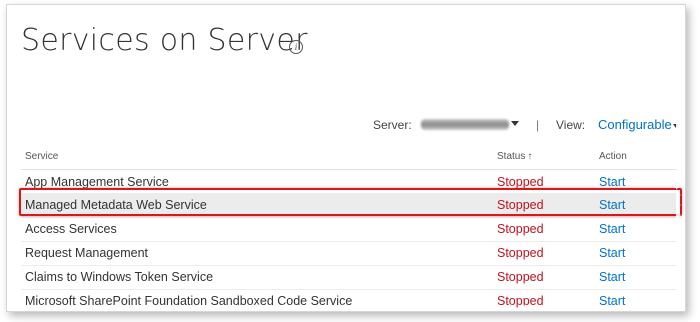 The width and height of the screenshot is (700, 322). What do you see at coordinates (571, 125) in the screenshot?
I see `view-label: View:` at bounding box center [571, 125].